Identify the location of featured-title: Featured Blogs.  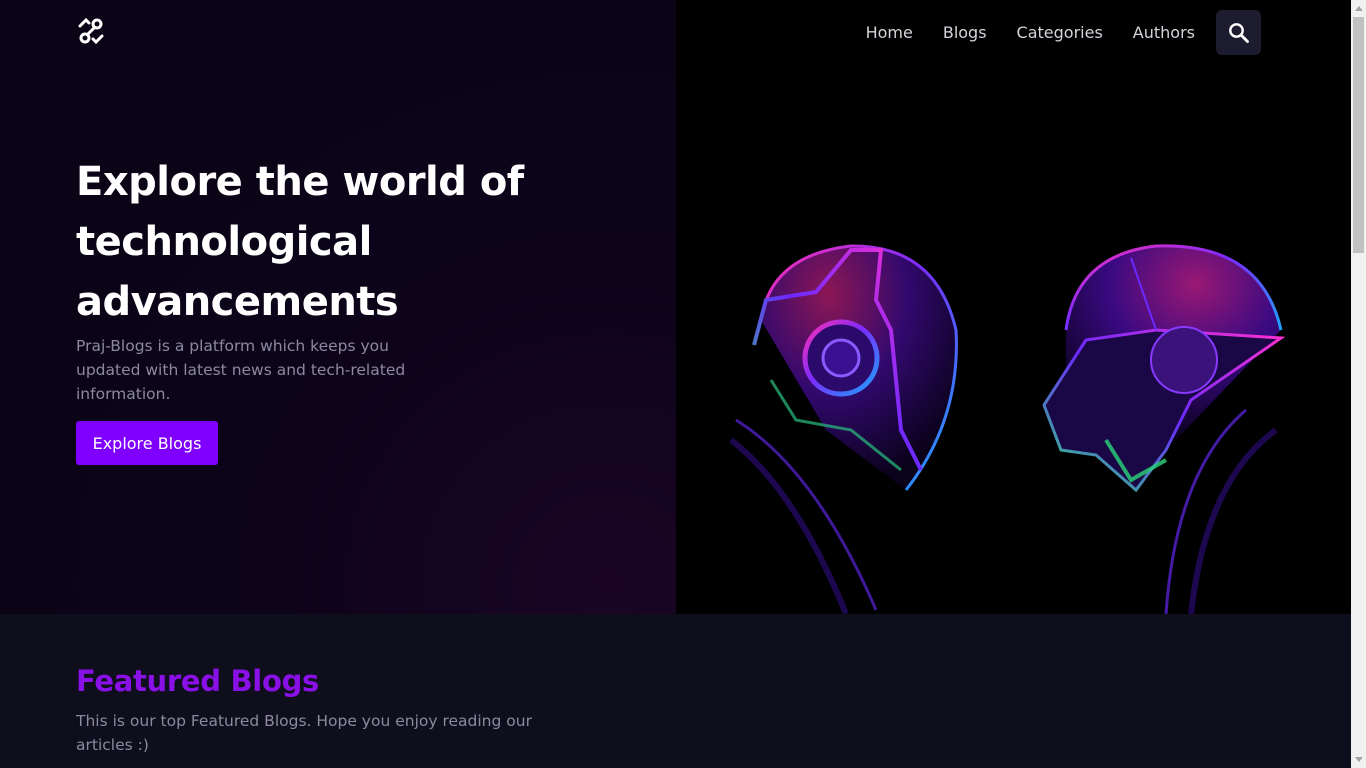
(197, 681).